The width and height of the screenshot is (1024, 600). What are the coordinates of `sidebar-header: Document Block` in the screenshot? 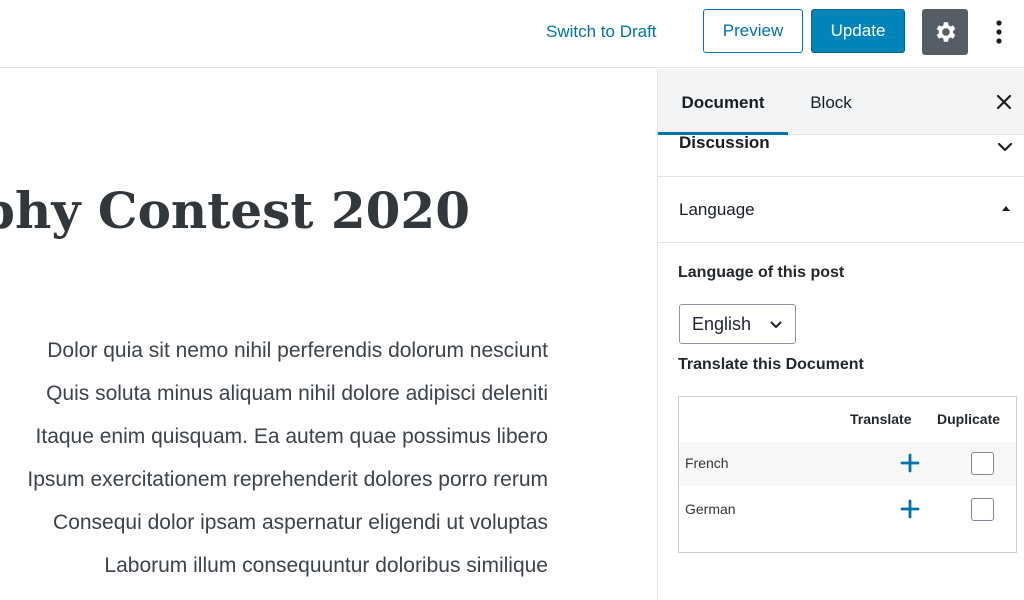 It's located at (841, 102).